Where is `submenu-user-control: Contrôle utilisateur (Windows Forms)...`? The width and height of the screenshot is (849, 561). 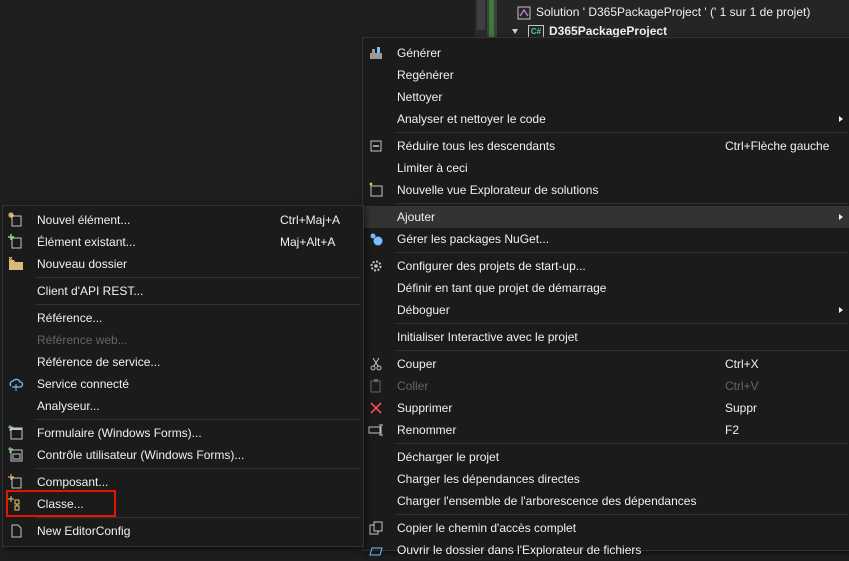 submenu-user-control: Contrôle utilisateur (Windows Forms)... is located at coordinates (183, 455).